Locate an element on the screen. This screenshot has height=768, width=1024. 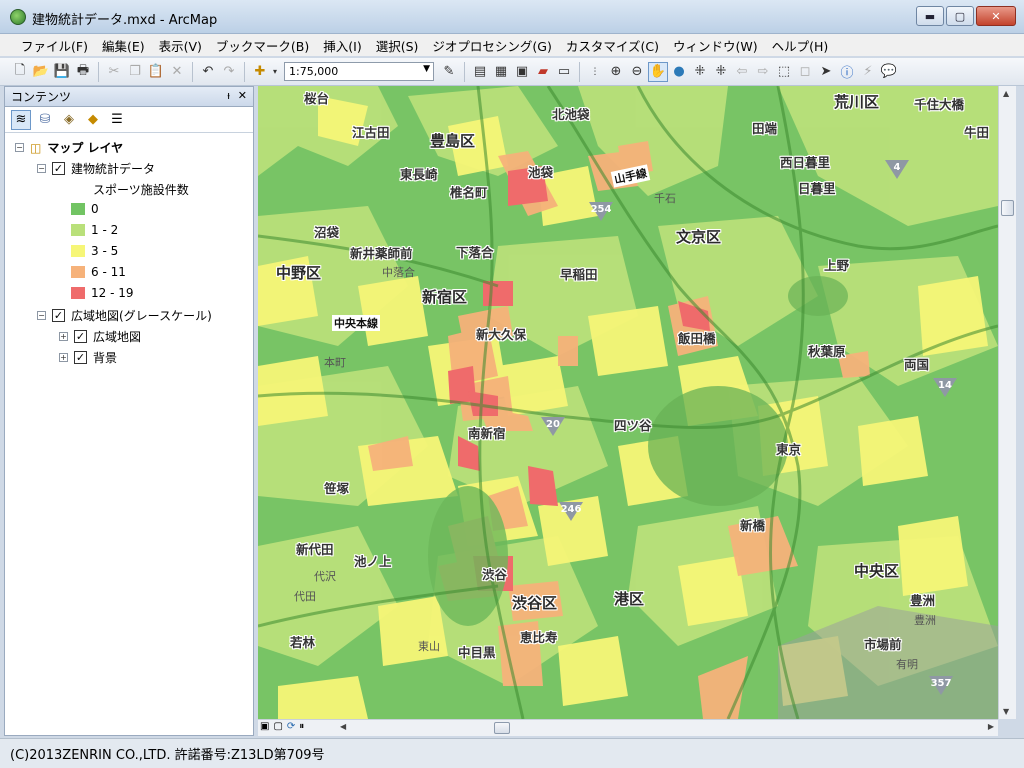
hyperlink-lightning-icon: ⚡ is located at coordinates (868, 72).